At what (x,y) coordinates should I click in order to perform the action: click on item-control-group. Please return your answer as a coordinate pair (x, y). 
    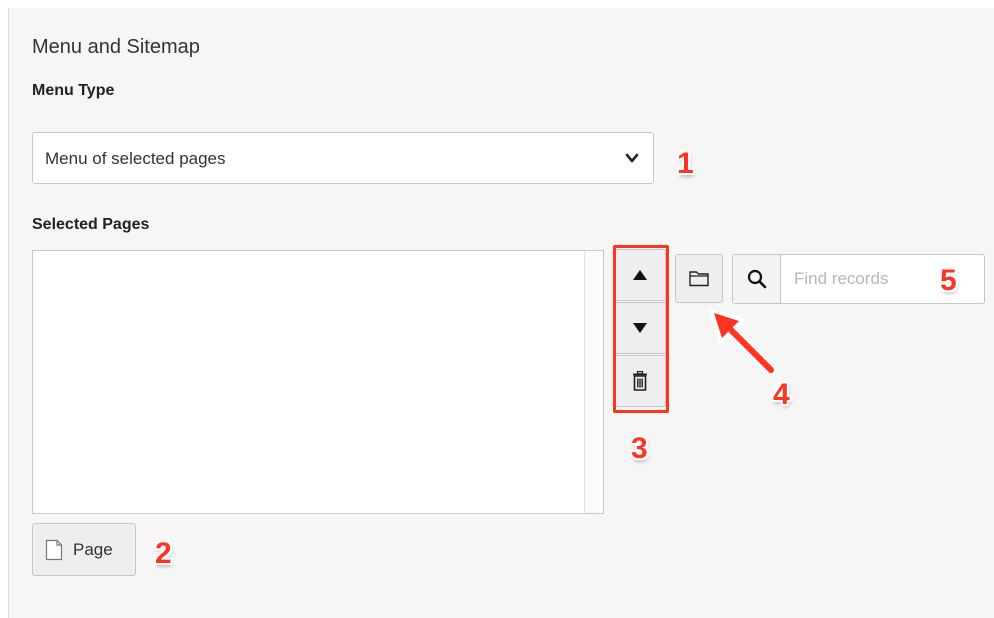
    Looking at the image, I should click on (640, 330).